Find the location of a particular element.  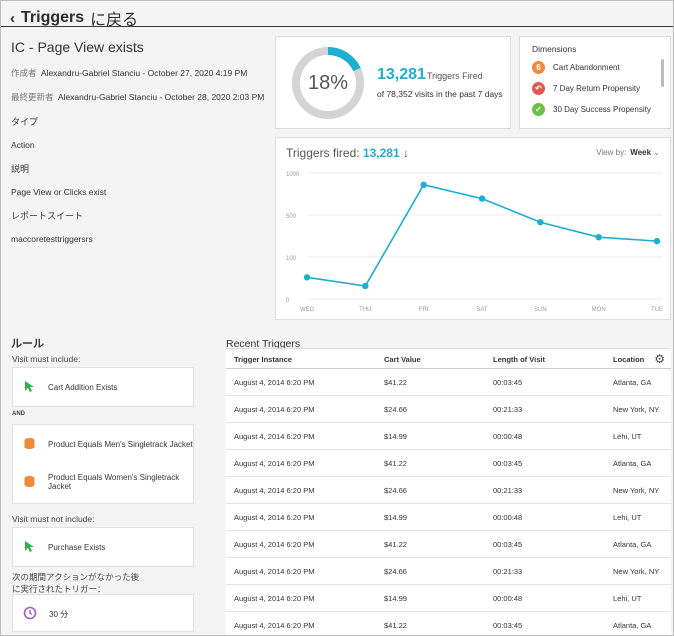

rule-card: Cart Addition Exists is located at coordinates (103, 387).